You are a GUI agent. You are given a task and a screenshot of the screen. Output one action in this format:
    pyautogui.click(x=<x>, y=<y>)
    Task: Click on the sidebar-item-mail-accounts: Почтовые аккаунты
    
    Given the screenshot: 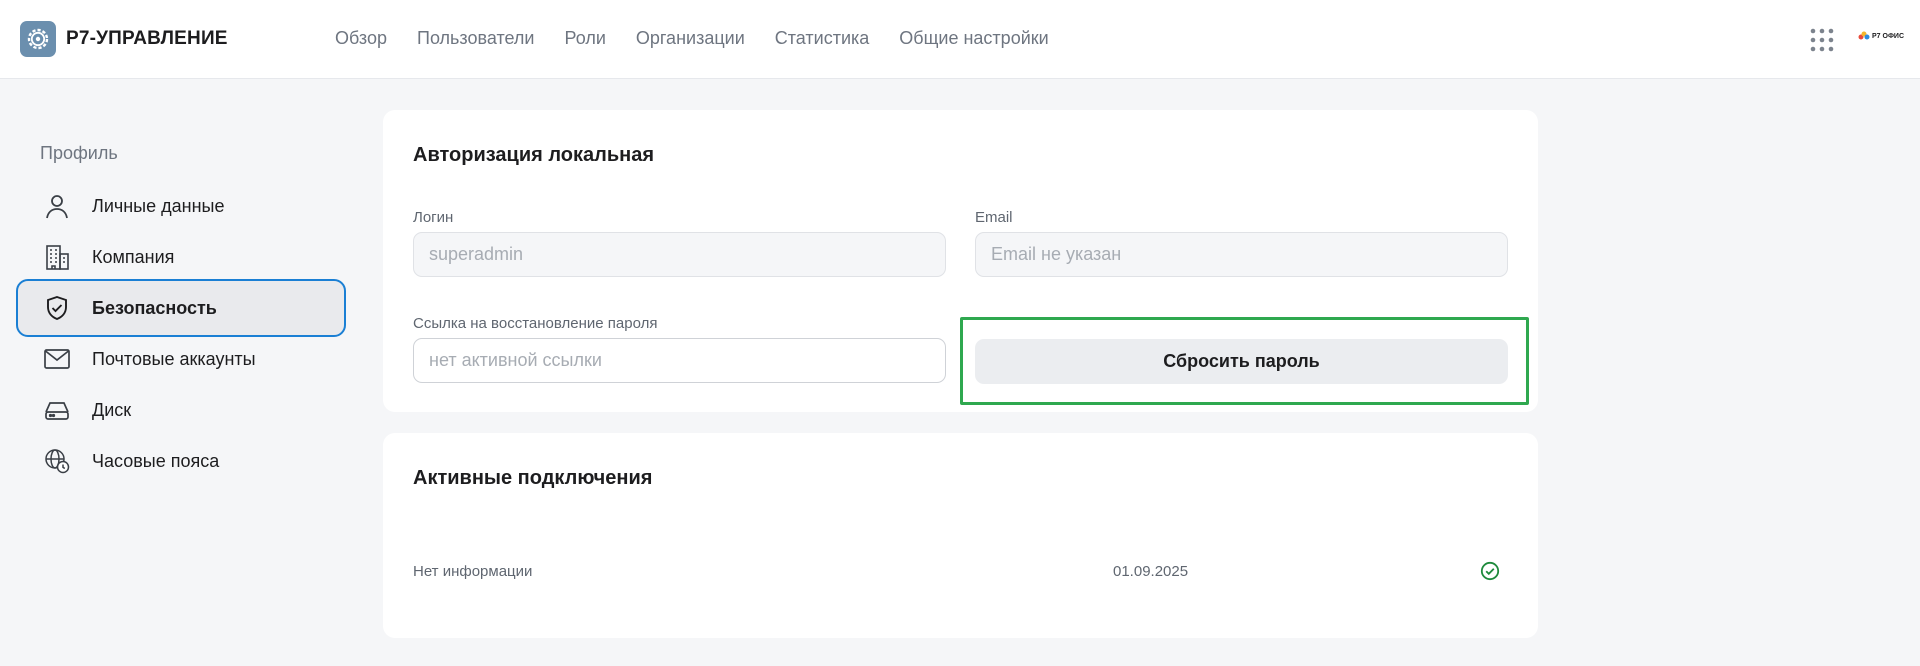 What is the action you would take?
    pyautogui.click(x=181, y=359)
    